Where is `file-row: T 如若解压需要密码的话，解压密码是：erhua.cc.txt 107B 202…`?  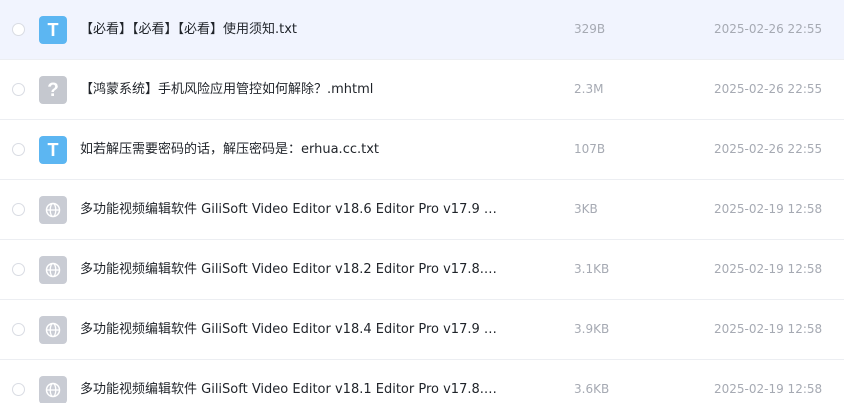 file-row: T 如若解压需要密码的话，解压密码是：erhua.cc.txt 107B 202… is located at coordinates (422, 150).